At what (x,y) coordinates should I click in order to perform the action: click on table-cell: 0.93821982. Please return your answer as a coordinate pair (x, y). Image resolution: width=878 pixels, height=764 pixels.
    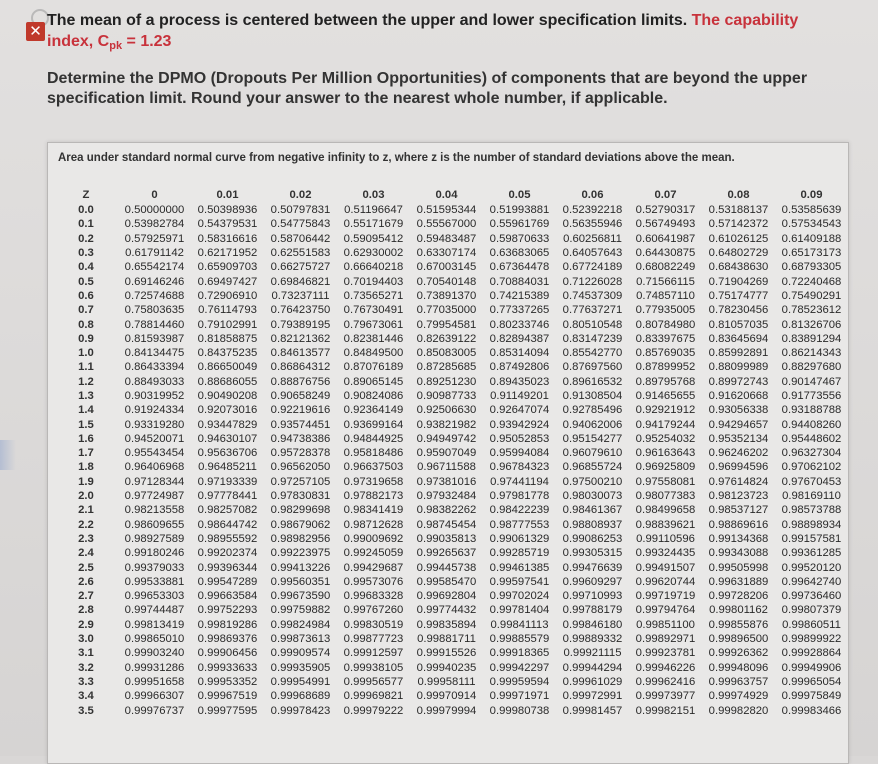
    Looking at the image, I should click on (446, 424).